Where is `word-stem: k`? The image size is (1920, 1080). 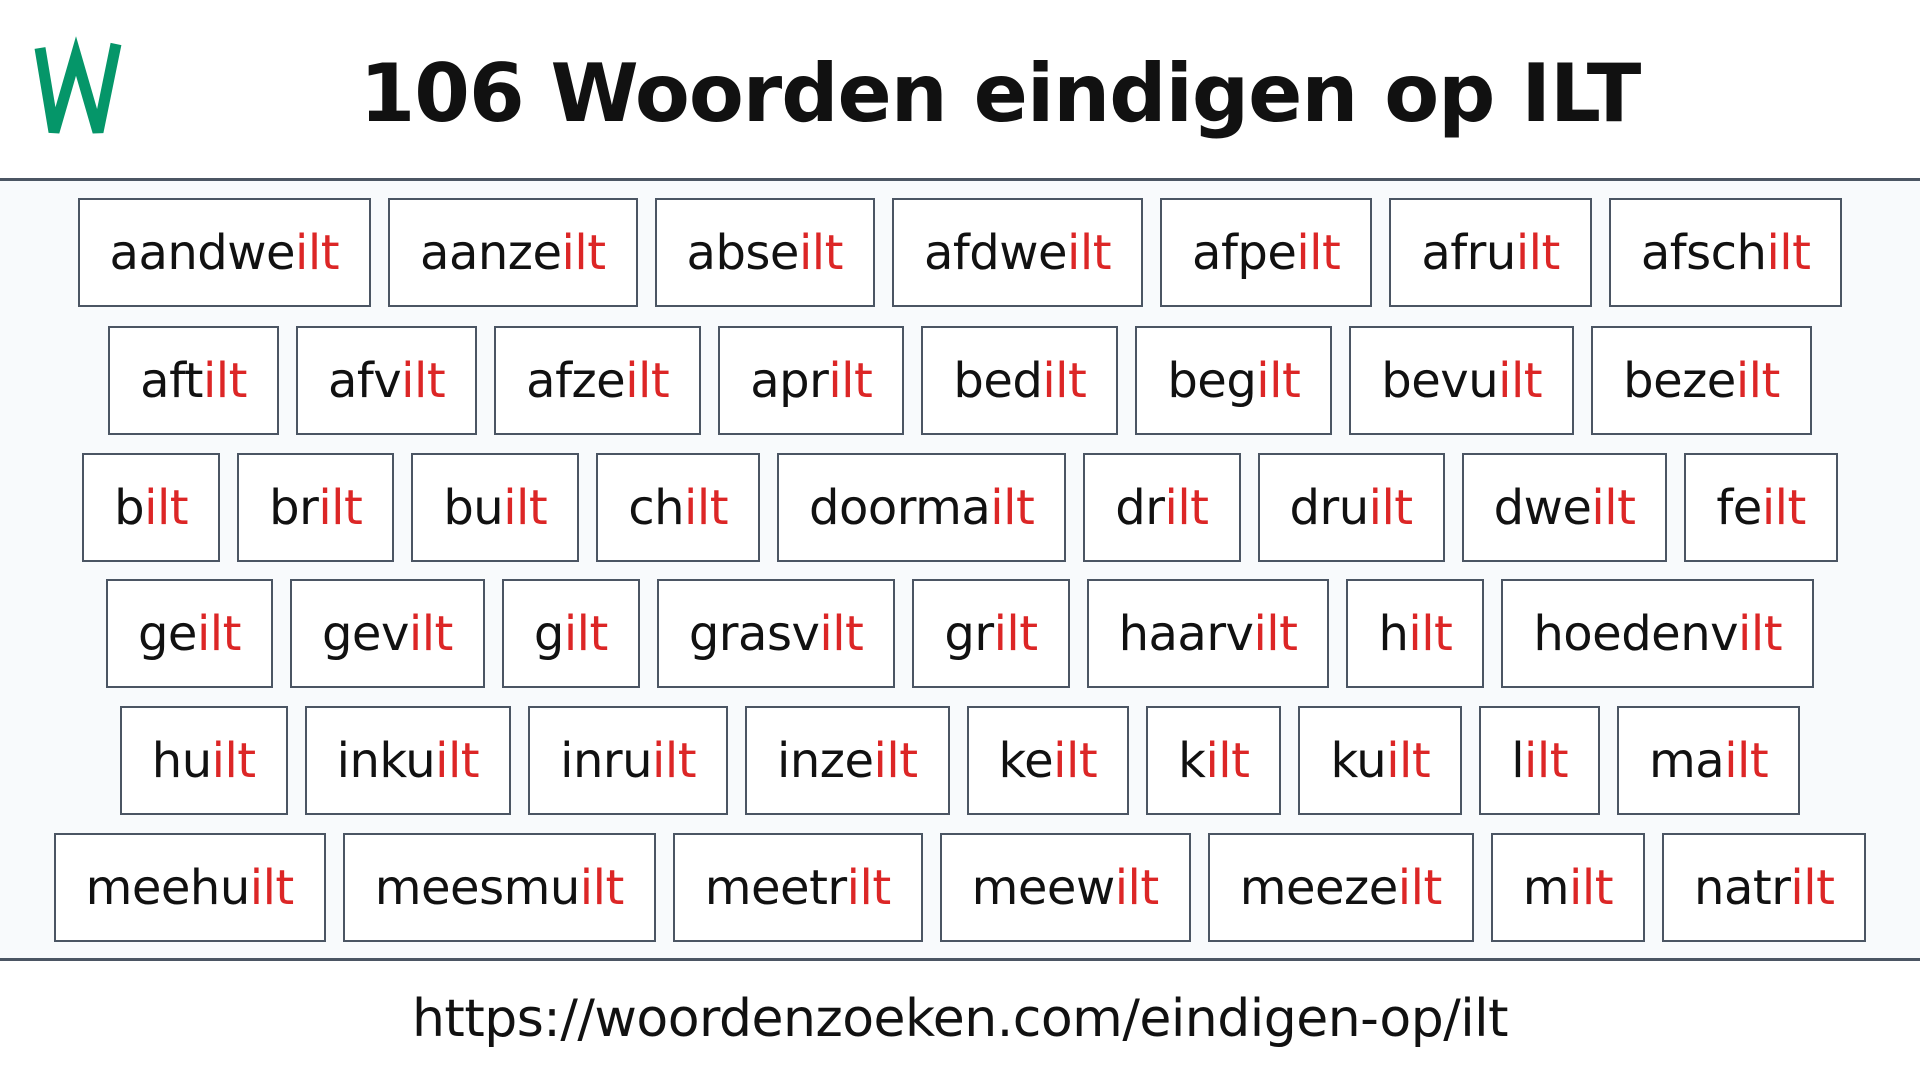
word-stem: k is located at coordinates (1192, 760).